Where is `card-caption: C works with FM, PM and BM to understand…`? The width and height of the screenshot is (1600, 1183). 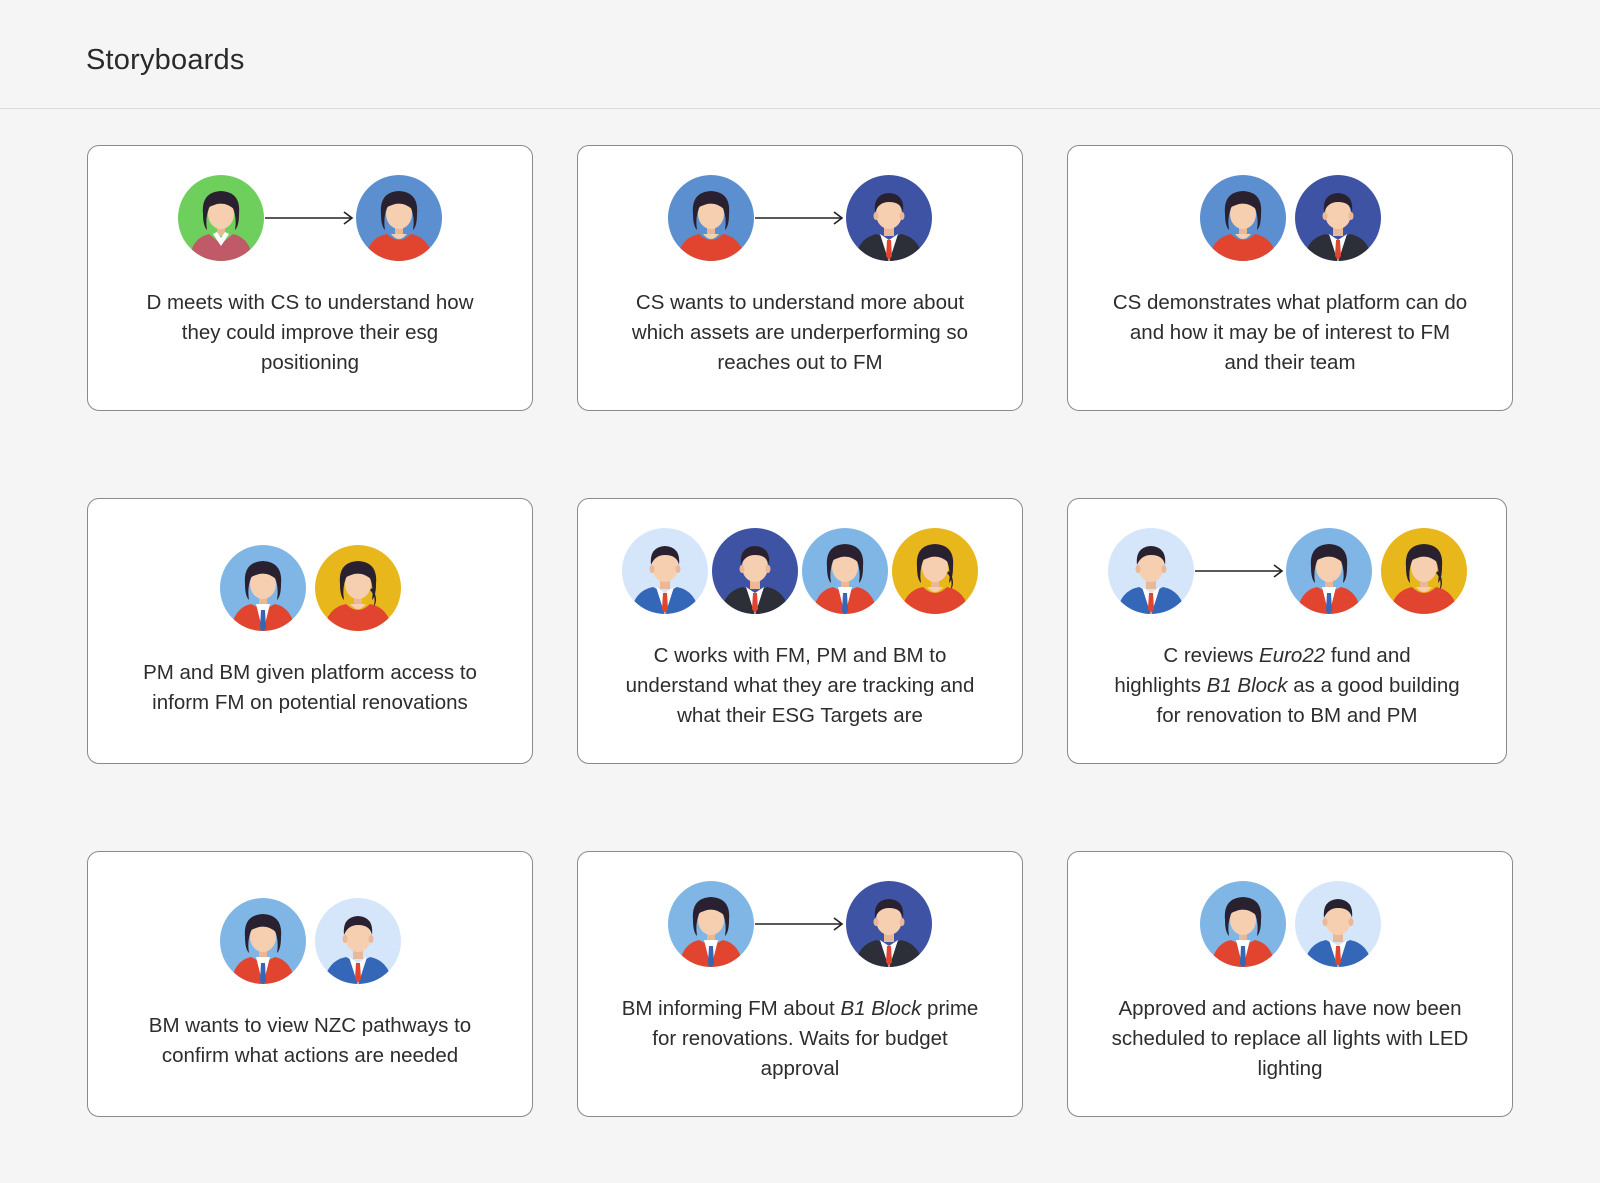
card-caption: C works with FM, PM and BM to understand… is located at coordinates (800, 685).